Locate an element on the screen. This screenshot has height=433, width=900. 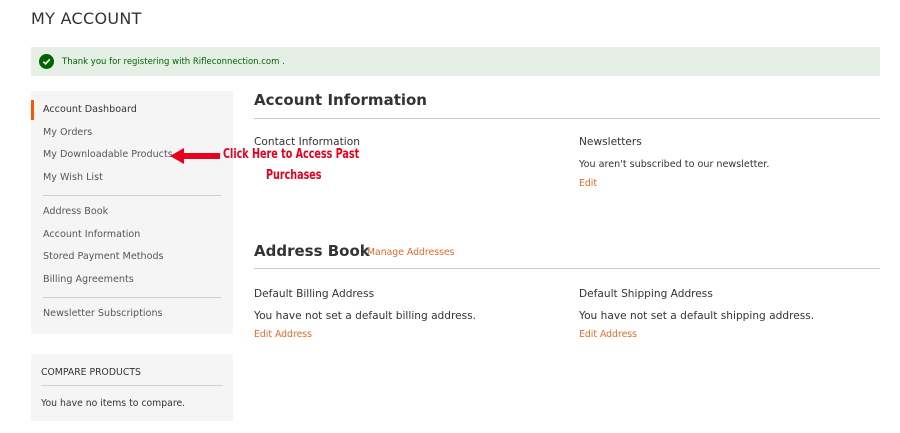
sidebar-item-my-wish-list: My Wish List is located at coordinates (73, 177).